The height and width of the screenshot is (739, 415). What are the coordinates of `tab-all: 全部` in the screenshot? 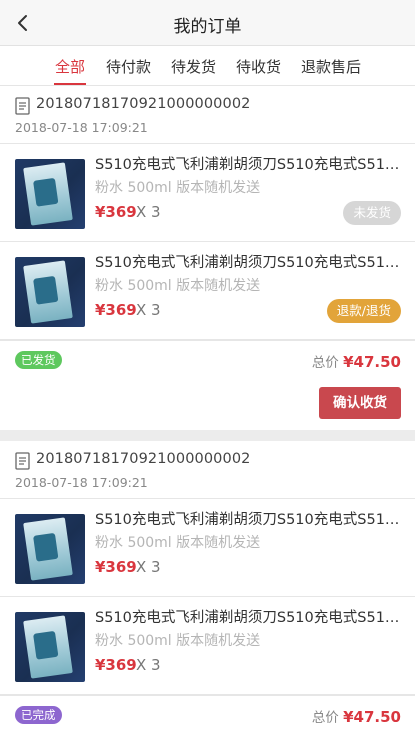 It's located at (70, 66).